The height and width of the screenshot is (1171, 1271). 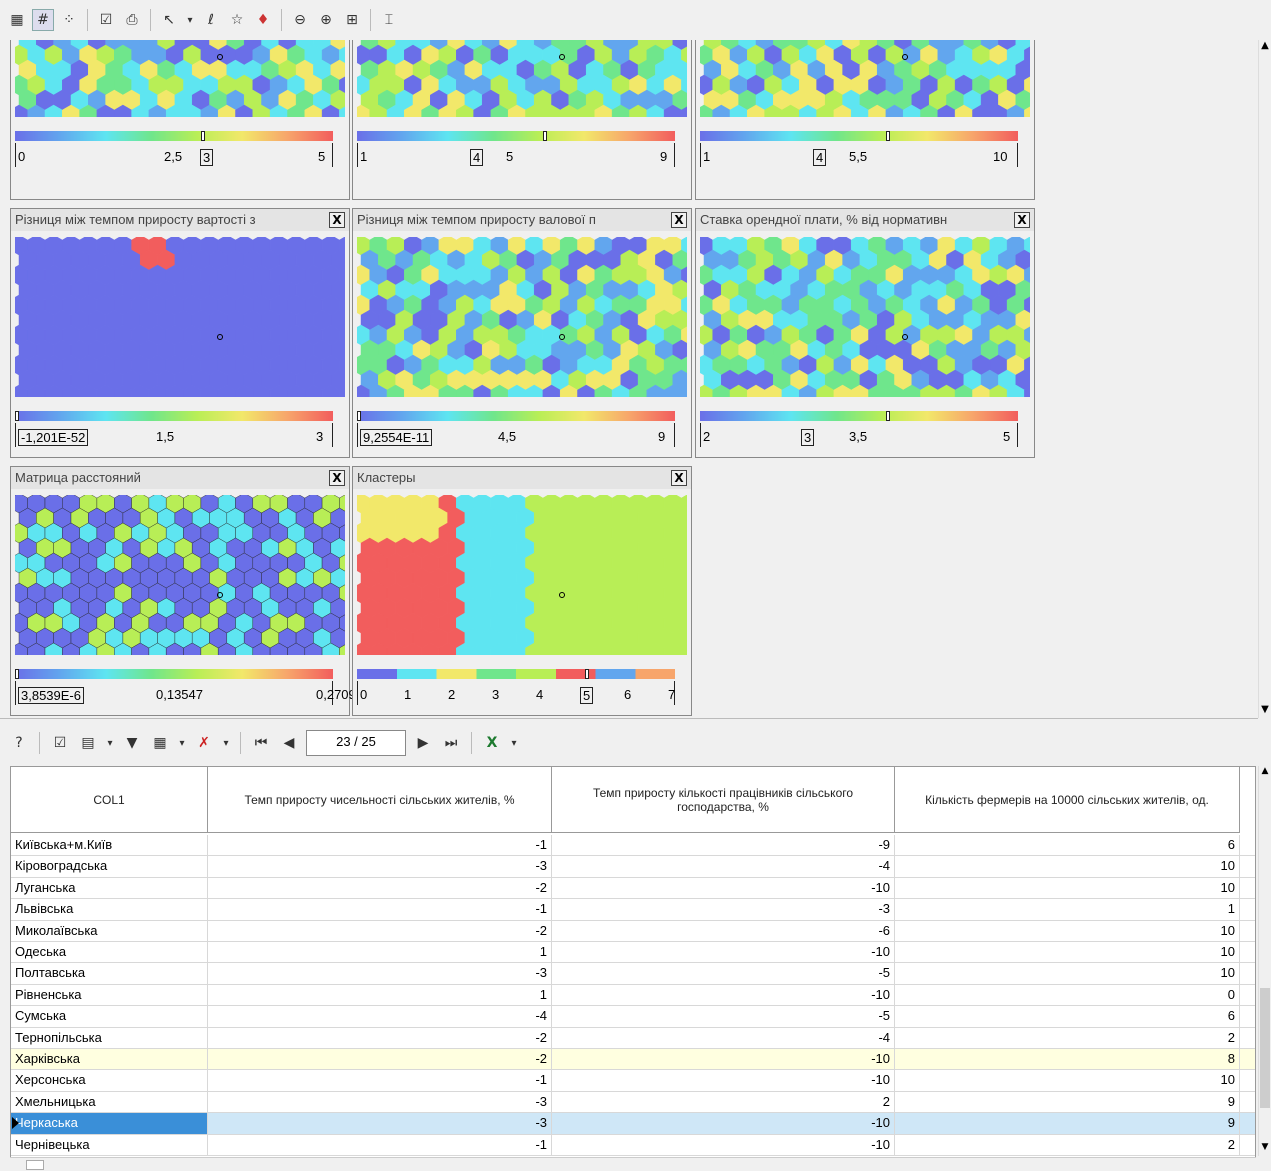 I want to click on table-row: Київська+м.Київ -1 -9 6, so click(x=633, y=846).